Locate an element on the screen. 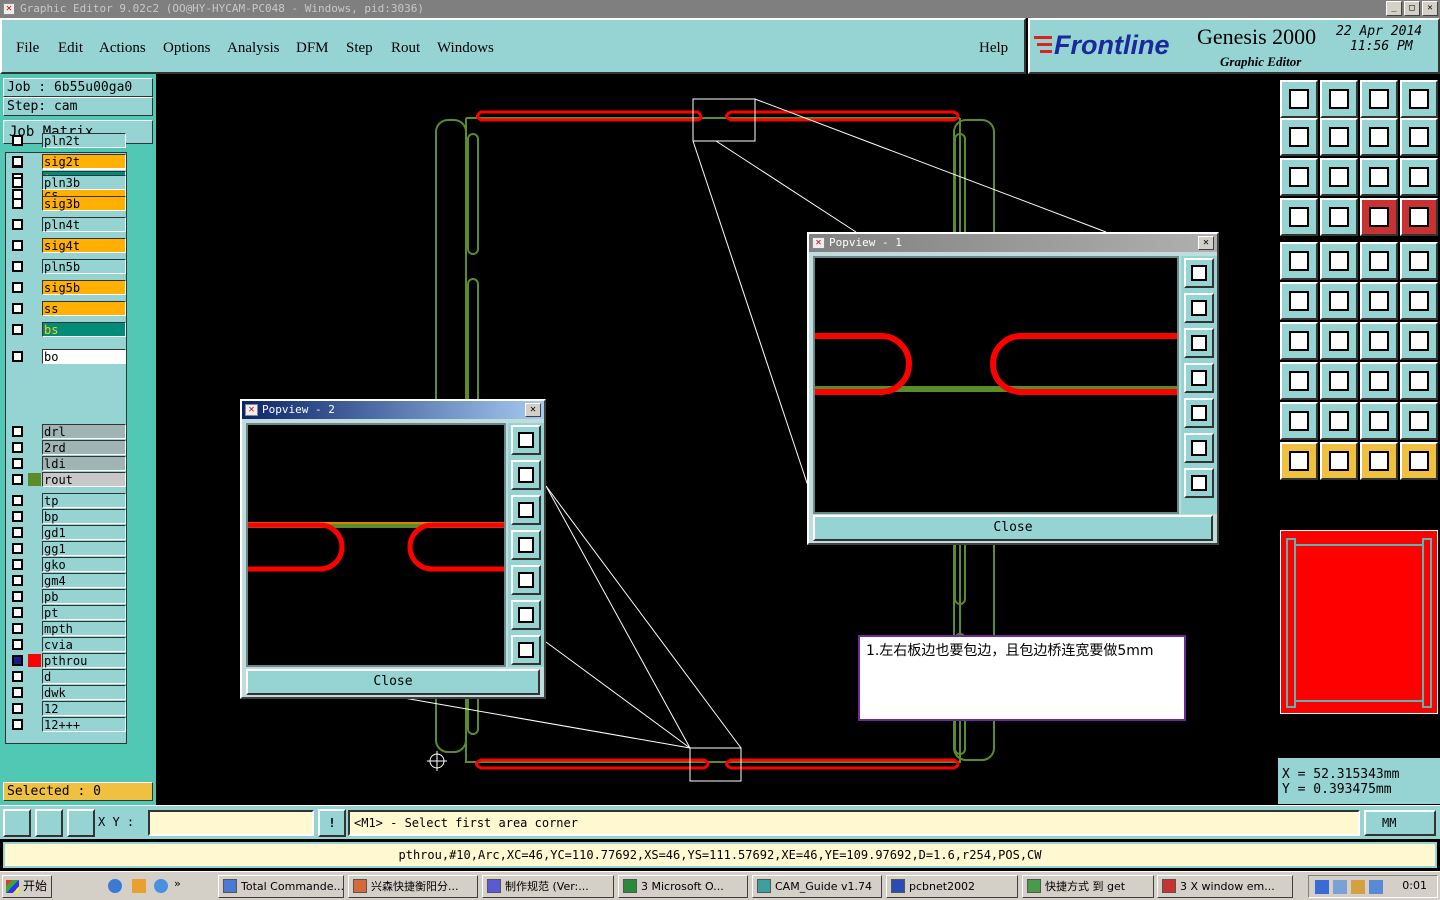 This screenshot has height=900, width=1440. layer-row: mpth is located at coordinates (67, 628).